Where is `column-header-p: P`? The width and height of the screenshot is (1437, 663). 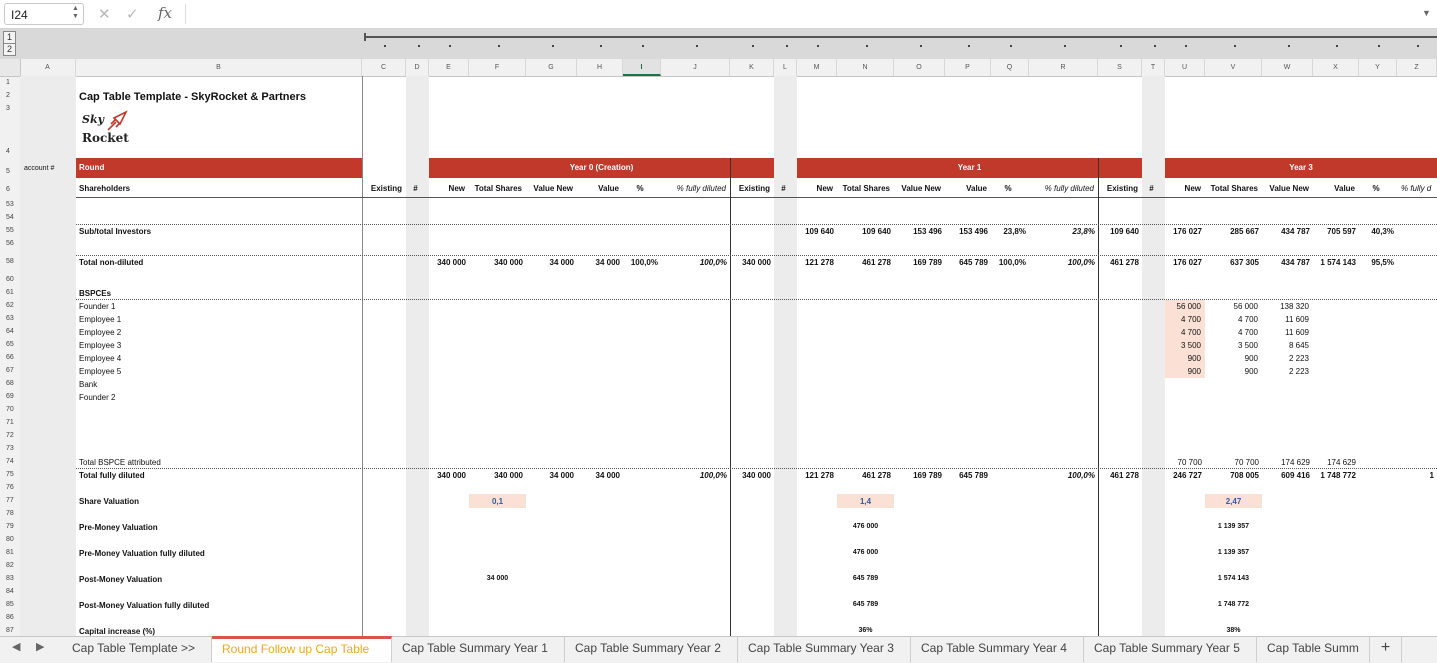
column-header-p: P is located at coordinates (968, 67).